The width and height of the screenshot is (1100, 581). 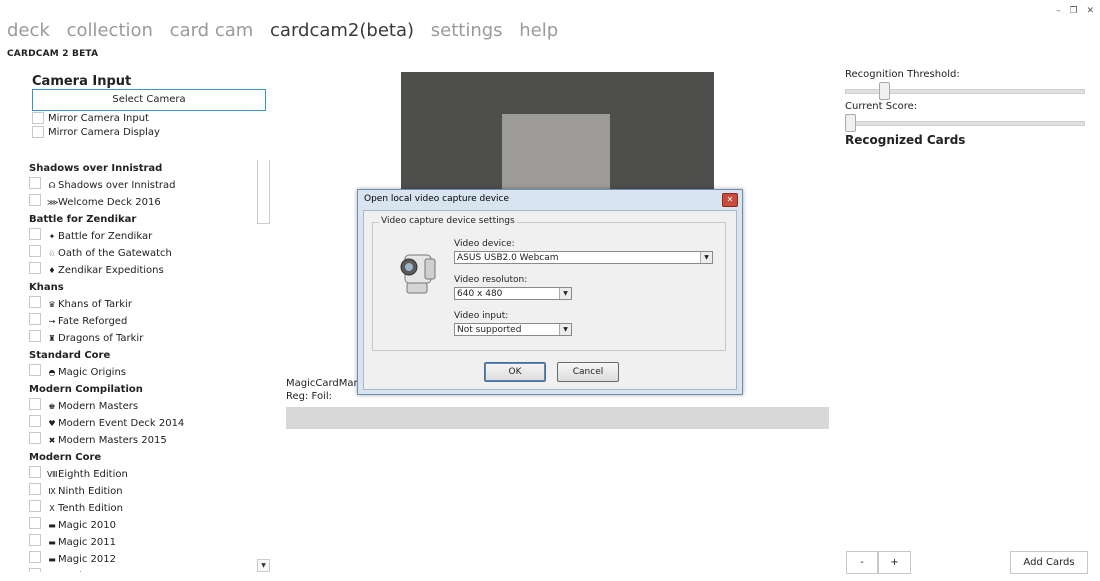 What do you see at coordinates (52, 270) in the screenshot?
I see `set-symbol-icon: ♦` at bounding box center [52, 270].